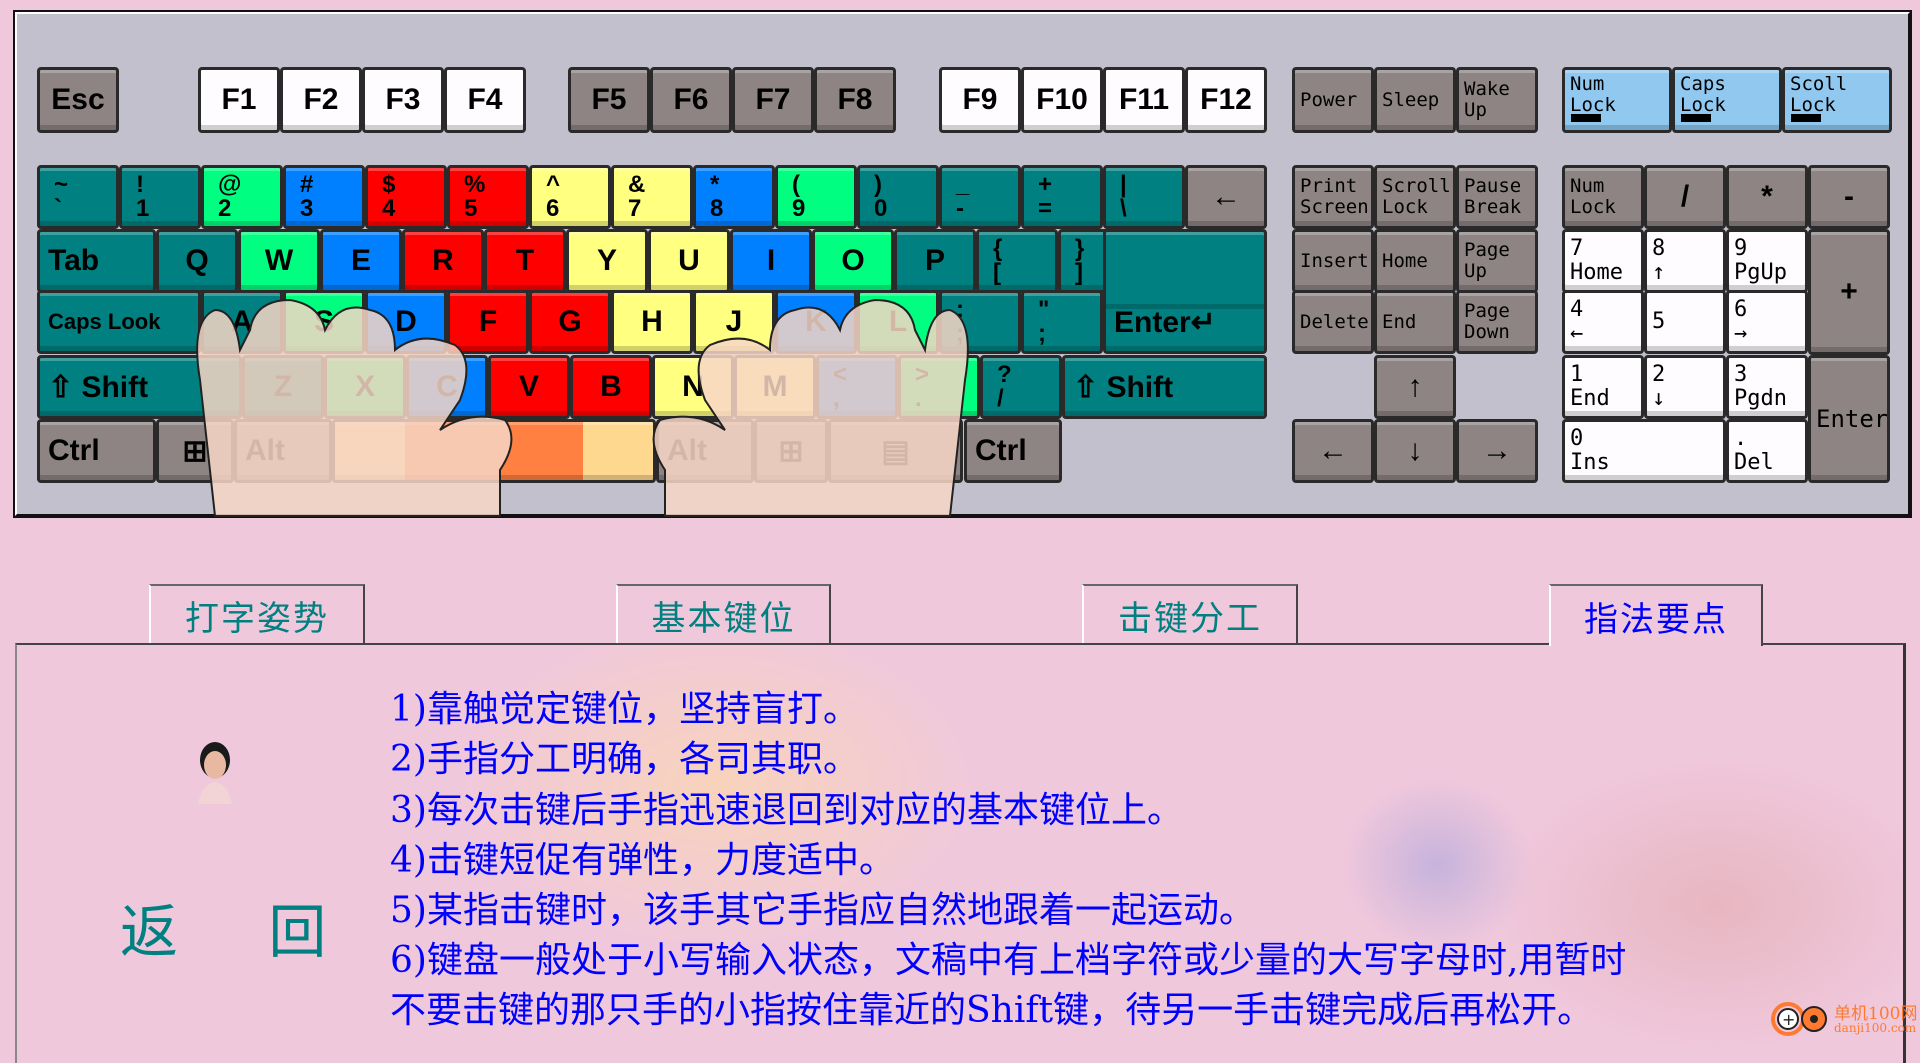  I want to click on key-z: Z, so click(283, 387).